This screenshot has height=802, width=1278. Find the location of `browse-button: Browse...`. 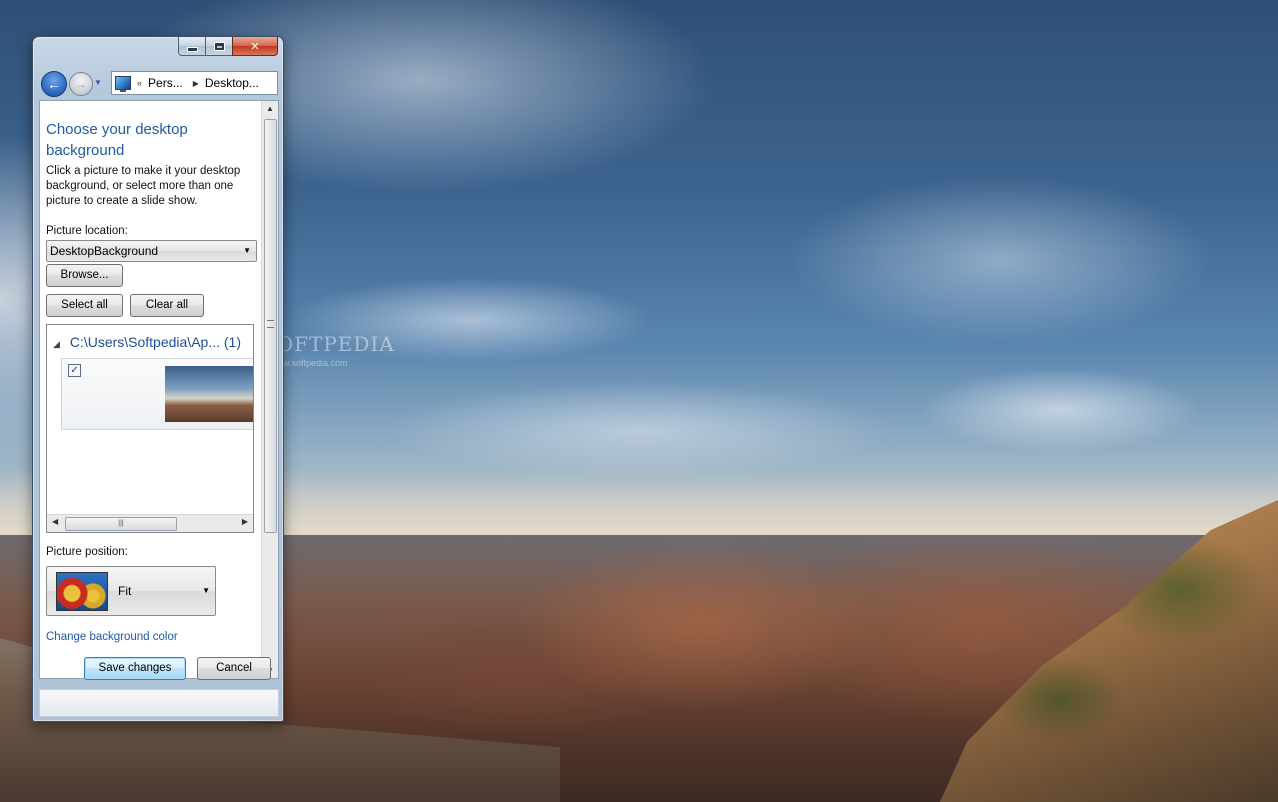

browse-button: Browse... is located at coordinates (84, 275).